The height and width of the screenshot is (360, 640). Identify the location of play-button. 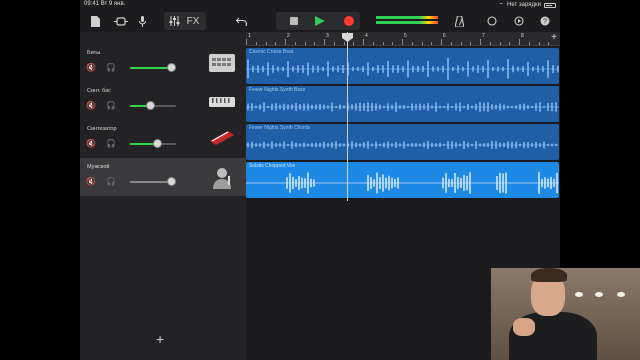
(320, 21).